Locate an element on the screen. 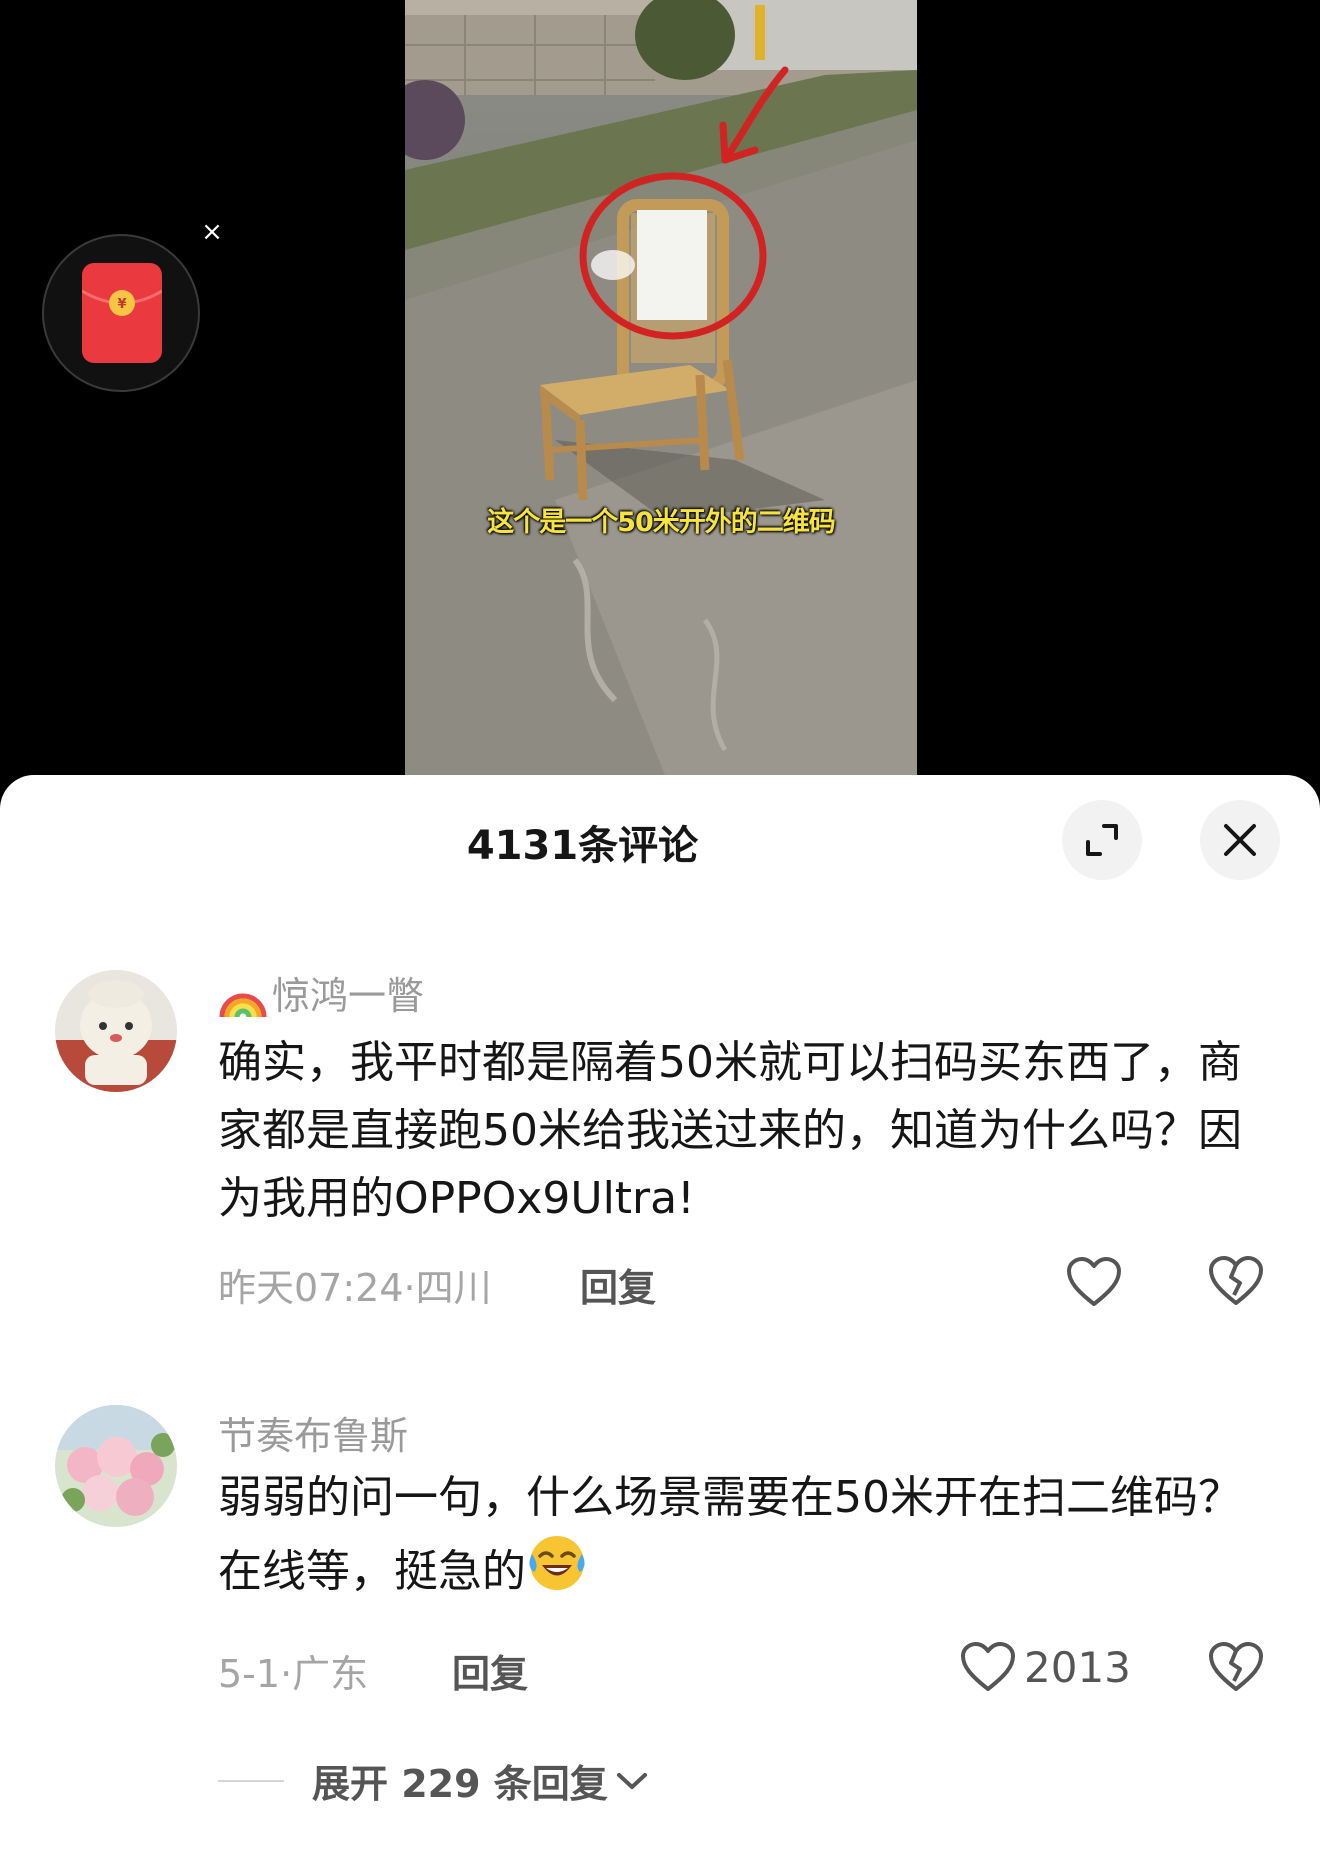 This screenshot has width=1320, height=1862. expand-icon is located at coordinates (1102, 840).